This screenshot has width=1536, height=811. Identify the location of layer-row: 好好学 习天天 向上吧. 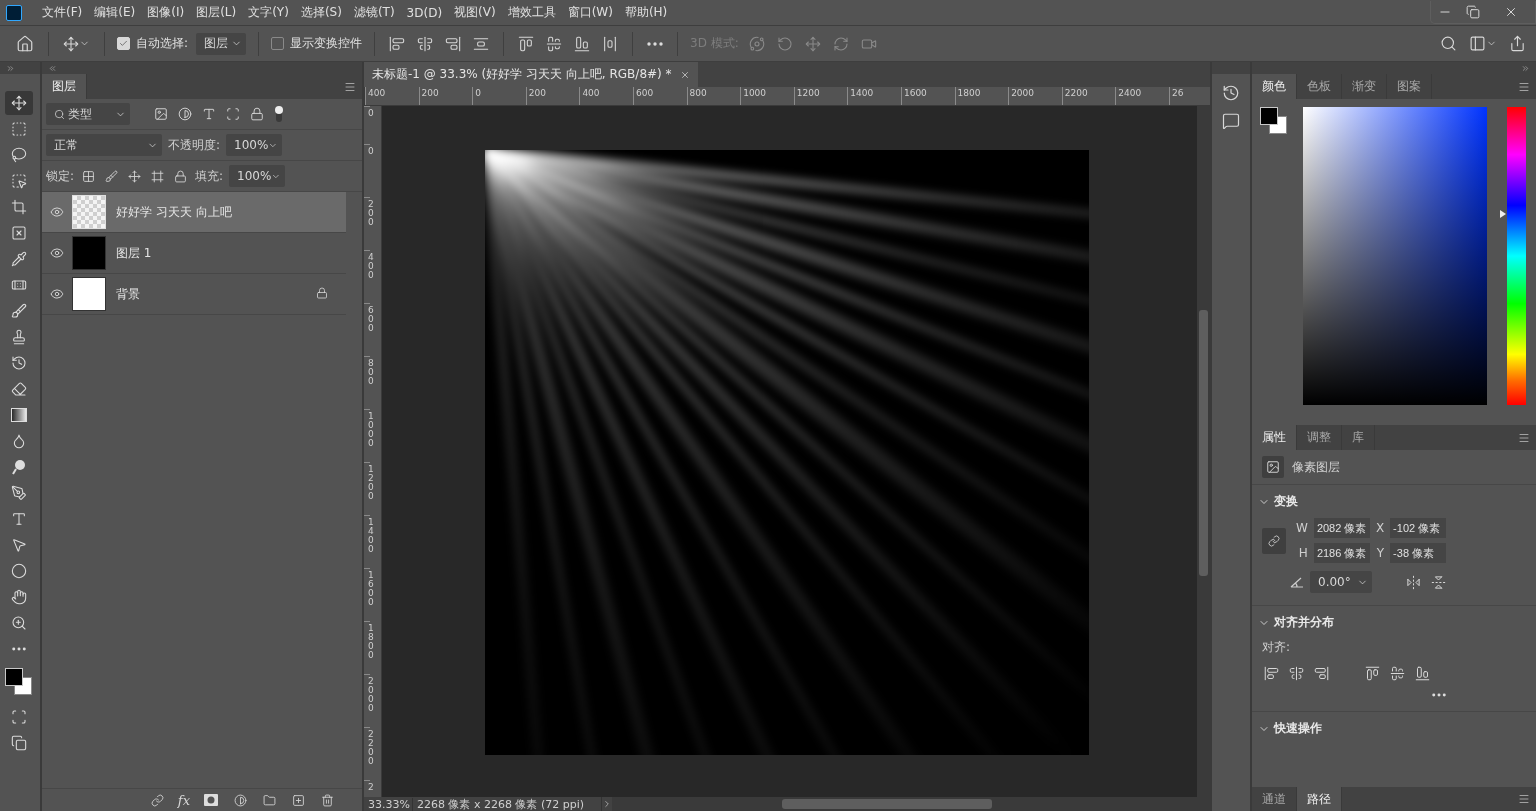
(194, 212).